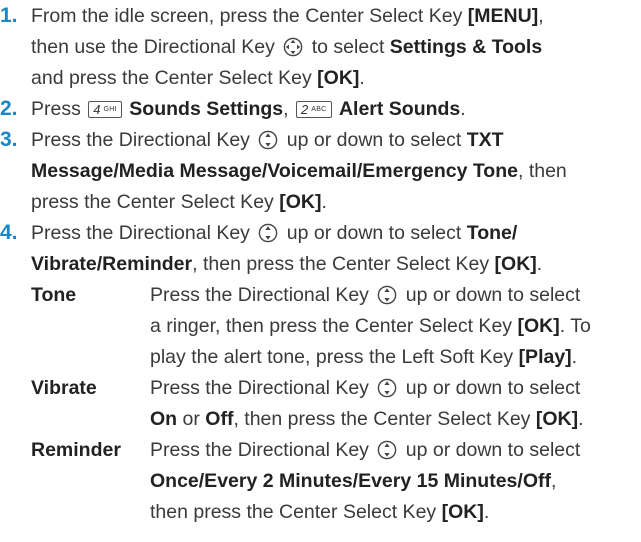 The width and height of the screenshot is (641, 542). What do you see at coordinates (9, 15) in the screenshot?
I see `step-number: 1.` at bounding box center [9, 15].